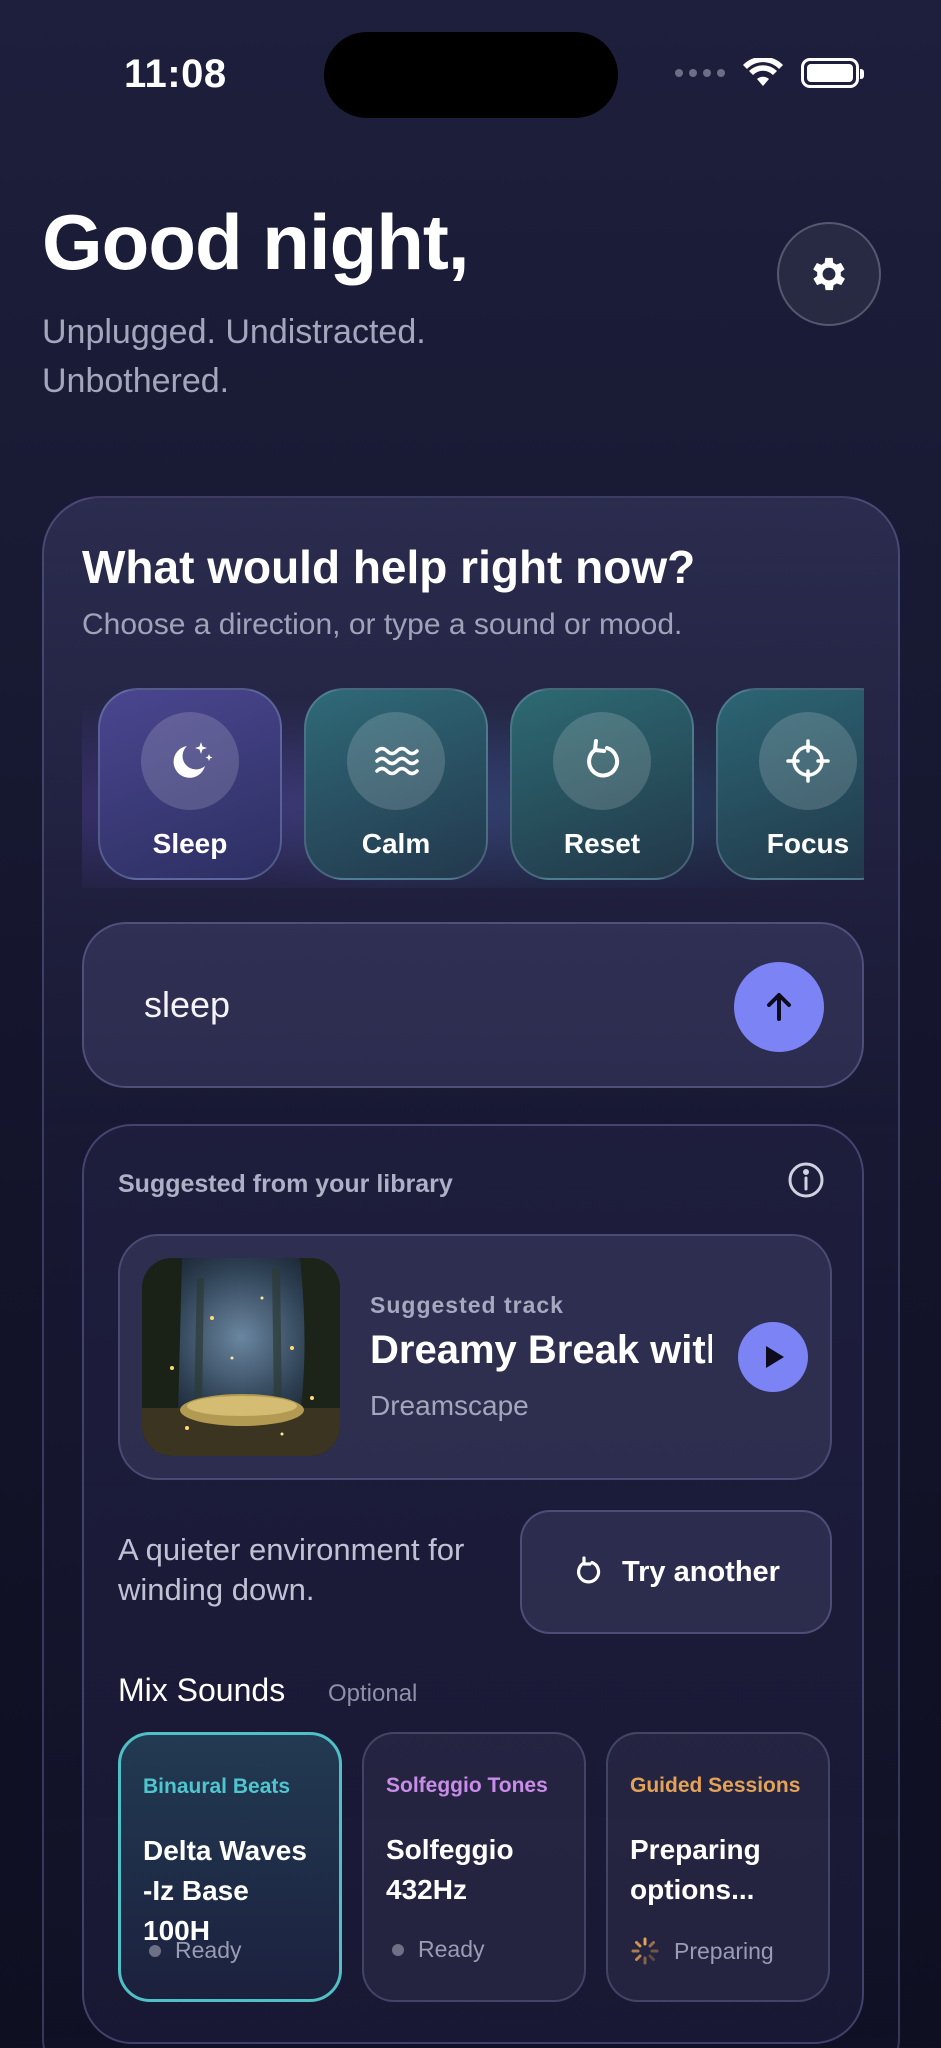 The image size is (941, 2048). I want to click on spinner-icon, so click(645, 1951).